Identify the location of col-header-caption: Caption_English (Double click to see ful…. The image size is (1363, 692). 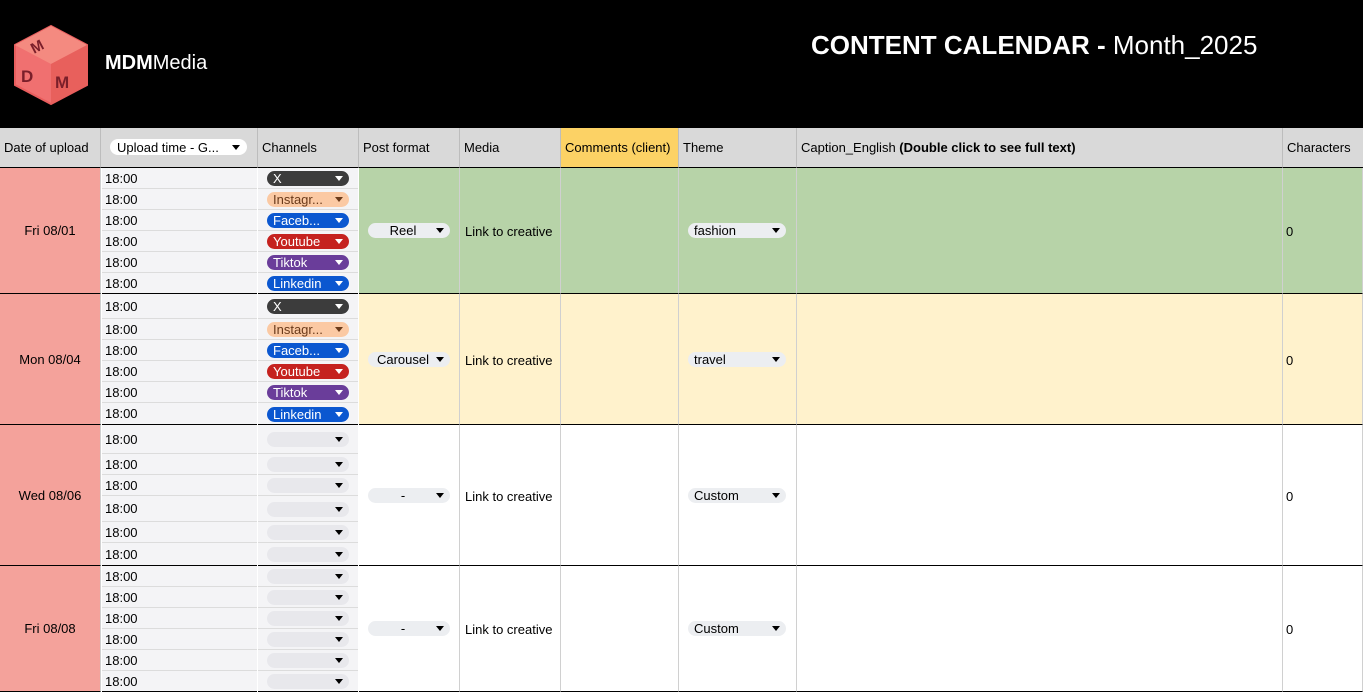
(1040, 148).